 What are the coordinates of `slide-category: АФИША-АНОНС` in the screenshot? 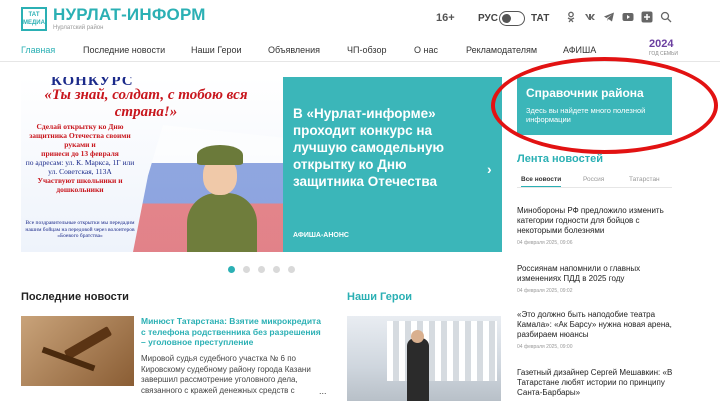 It's located at (321, 235).